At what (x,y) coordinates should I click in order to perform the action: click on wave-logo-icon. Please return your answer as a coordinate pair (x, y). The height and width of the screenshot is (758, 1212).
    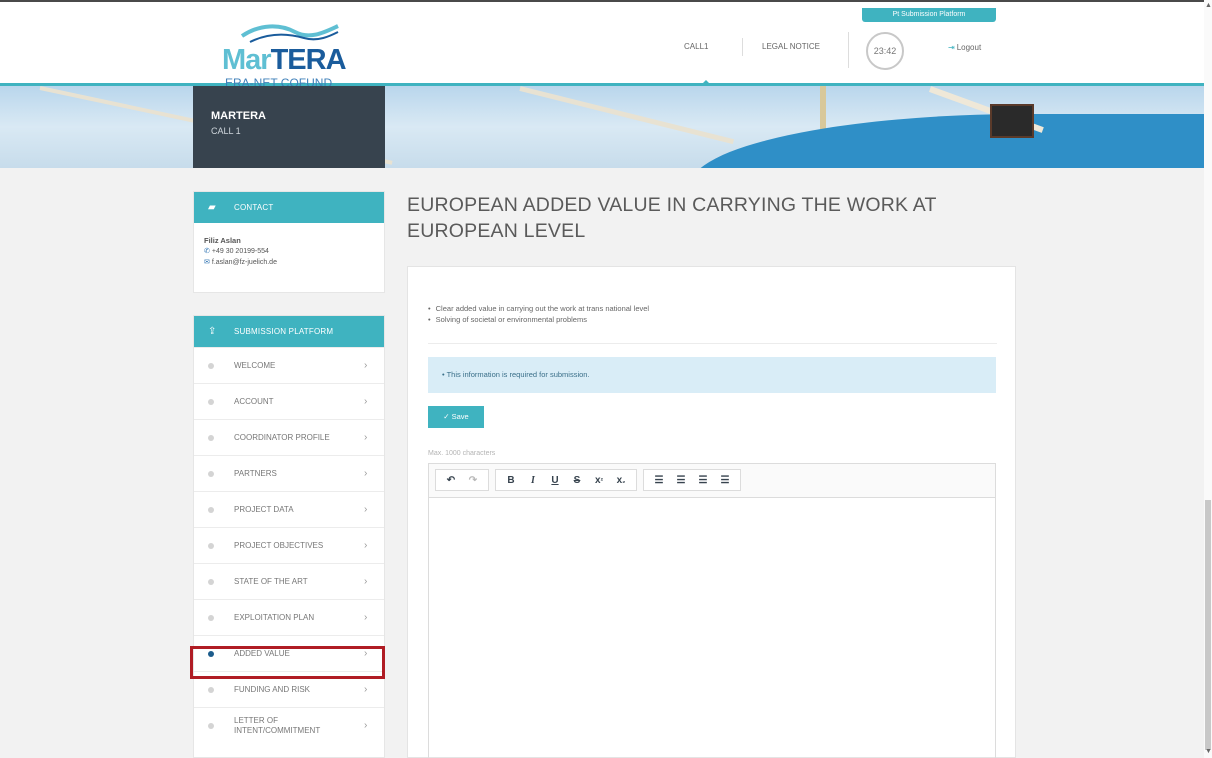
    Looking at the image, I should click on (289, 33).